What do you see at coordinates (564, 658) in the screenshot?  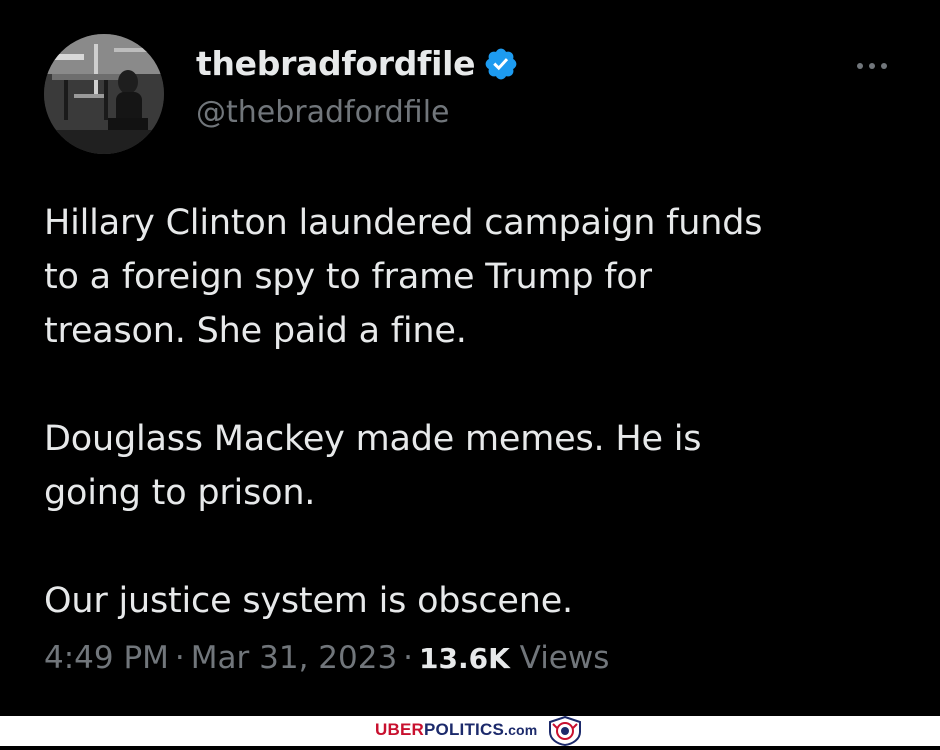 I see `views-label: Views` at bounding box center [564, 658].